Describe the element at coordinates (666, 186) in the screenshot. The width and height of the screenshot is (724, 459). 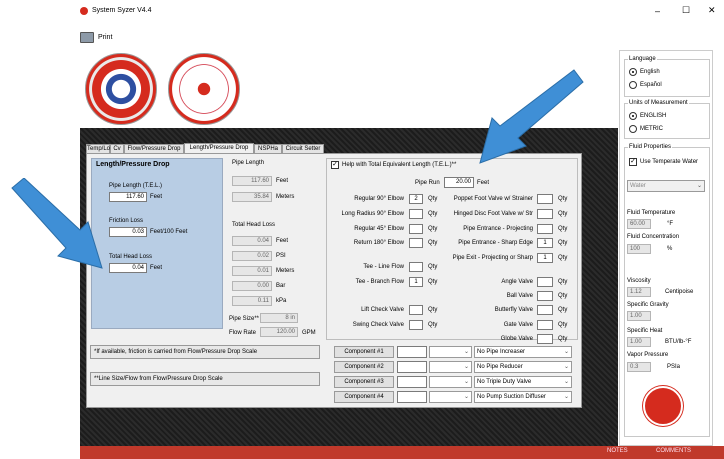
I see `fluid-select: Water ⌄` at that location.